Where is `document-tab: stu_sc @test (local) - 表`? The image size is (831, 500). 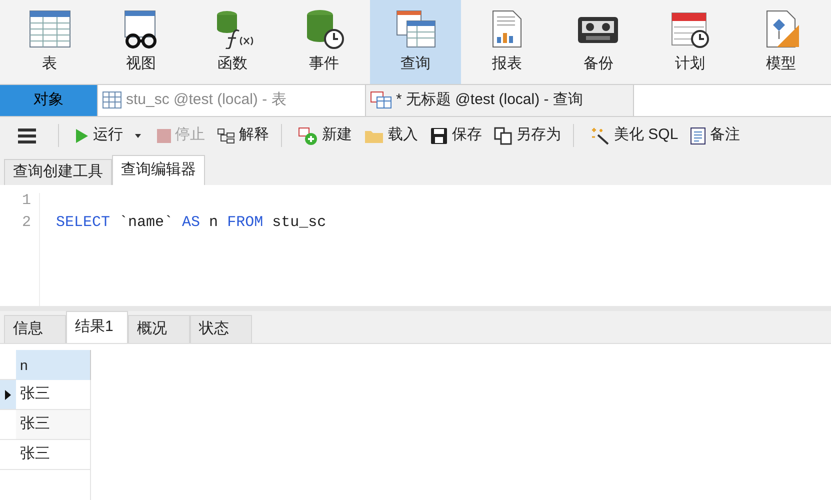
document-tab: stu_sc @test (local) - 表 is located at coordinates (232, 100).